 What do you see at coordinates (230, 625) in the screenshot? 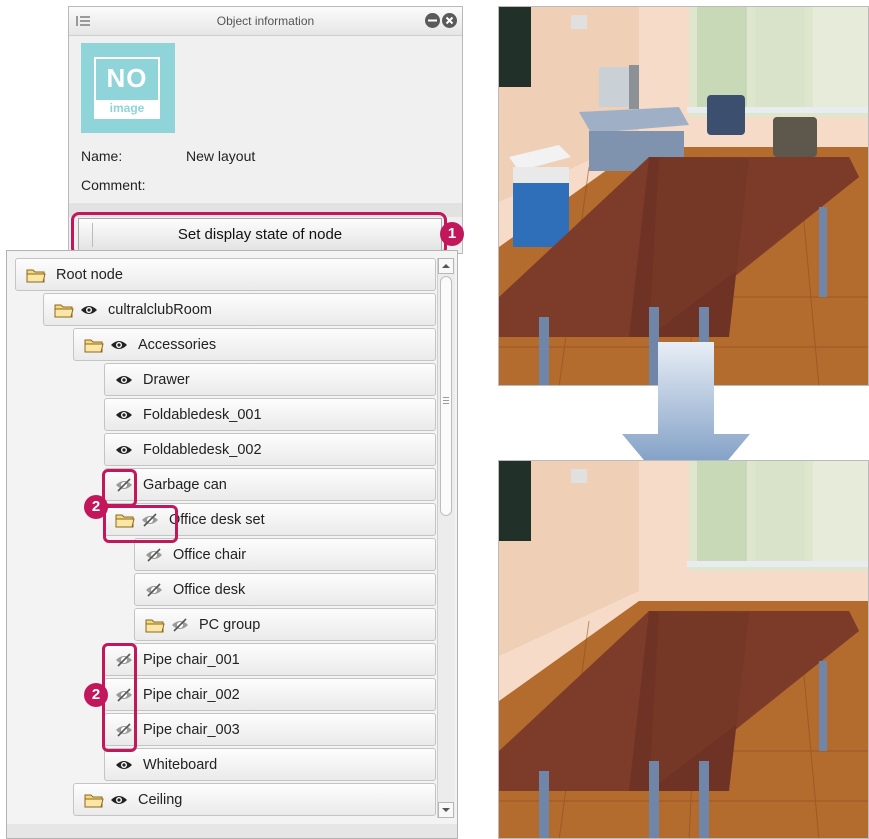
I see `tree-node-label: PC group` at bounding box center [230, 625].